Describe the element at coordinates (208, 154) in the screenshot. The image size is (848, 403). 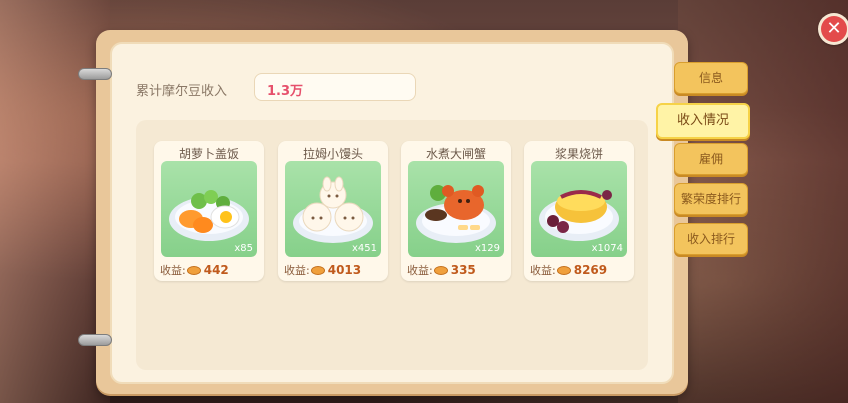
I see `dish-name: 胡萝卜盖饭` at that location.